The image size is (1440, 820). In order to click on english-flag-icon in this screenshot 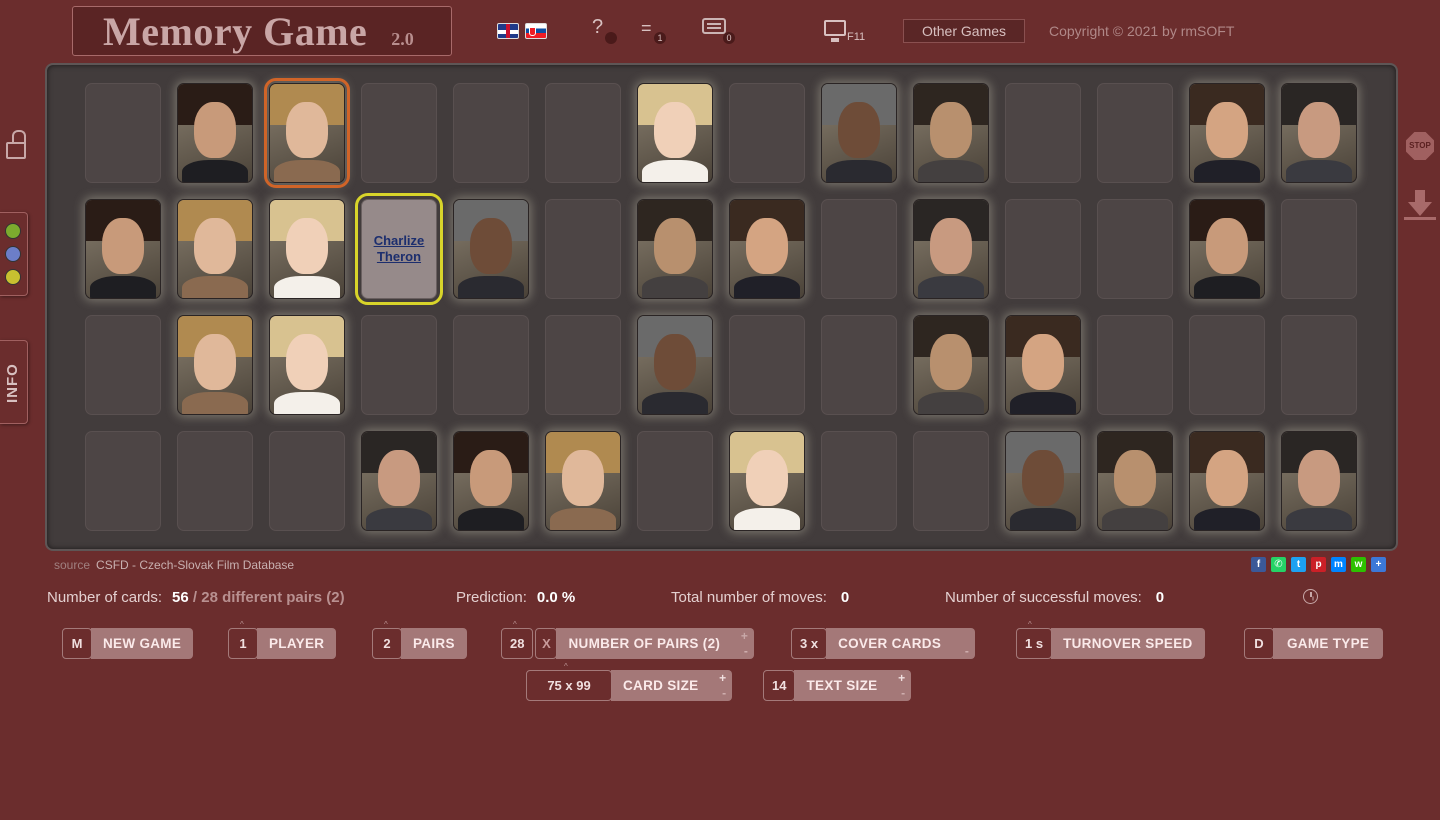, I will do `click(508, 31)`.